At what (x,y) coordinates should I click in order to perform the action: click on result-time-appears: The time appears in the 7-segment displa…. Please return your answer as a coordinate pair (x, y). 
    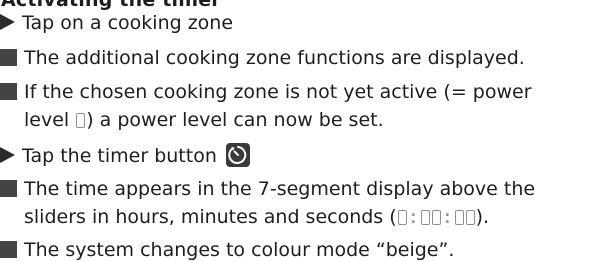
    Looking at the image, I should click on (267, 189).